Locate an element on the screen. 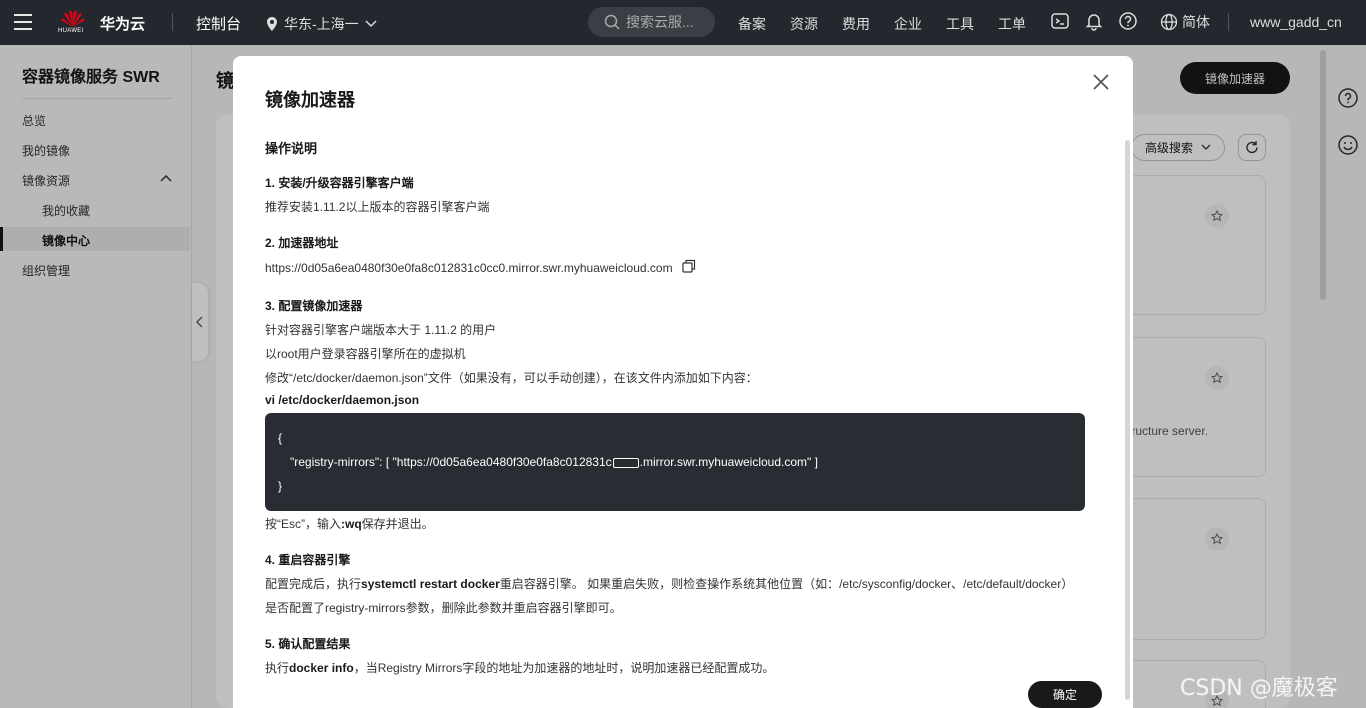 This screenshot has width=1366, height=708. confirm-button: 确定 is located at coordinates (1065, 694).